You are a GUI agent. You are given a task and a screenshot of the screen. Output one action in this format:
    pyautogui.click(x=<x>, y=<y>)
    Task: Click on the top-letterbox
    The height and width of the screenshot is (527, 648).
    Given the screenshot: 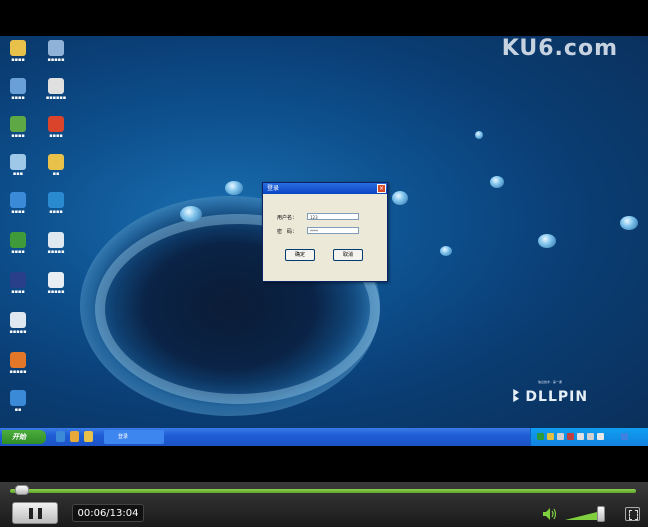 What is the action you would take?
    pyautogui.click(x=324, y=18)
    